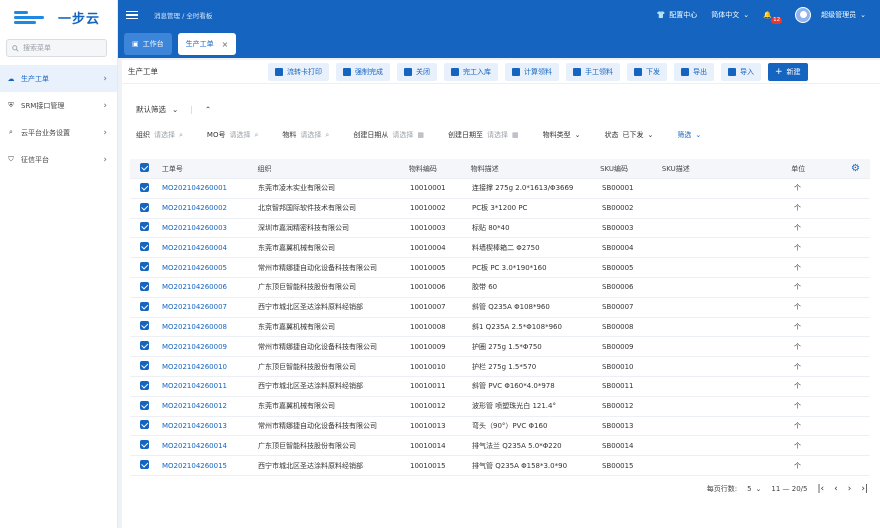  Describe the element at coordinates (506, 247) in the screenshot. I see `cell-material-desc: 料墙楔棒箱二 Φ2750` at that location.